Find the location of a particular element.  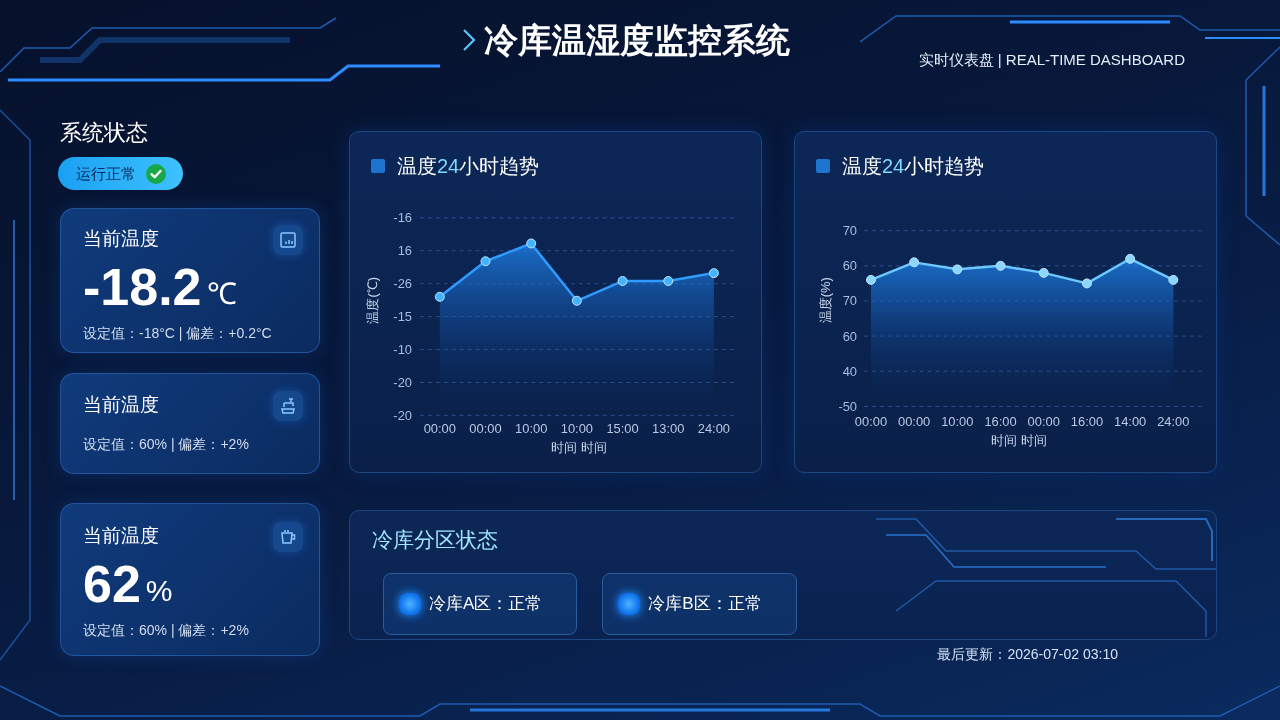

bar-chart-icon is located at coordinates (288, 240).